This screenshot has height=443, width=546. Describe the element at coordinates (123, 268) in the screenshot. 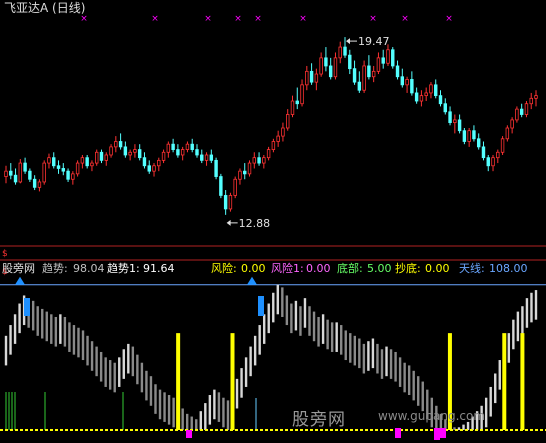

I see `trend1-label: 趋势1:` at that location.